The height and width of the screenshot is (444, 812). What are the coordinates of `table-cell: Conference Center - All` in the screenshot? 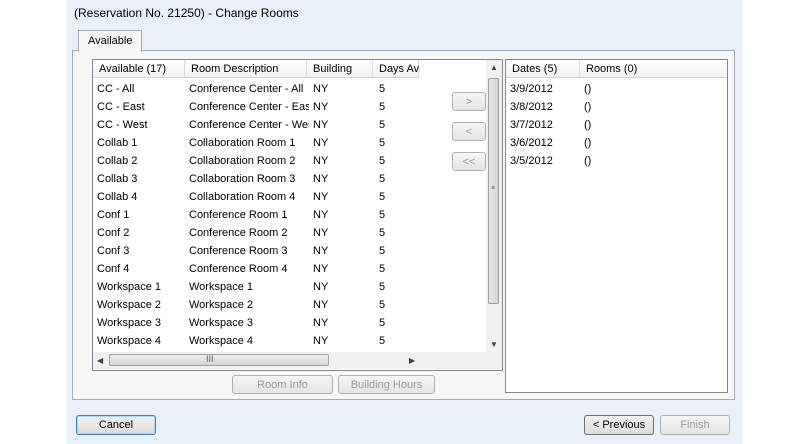 It's located at (246, 89).